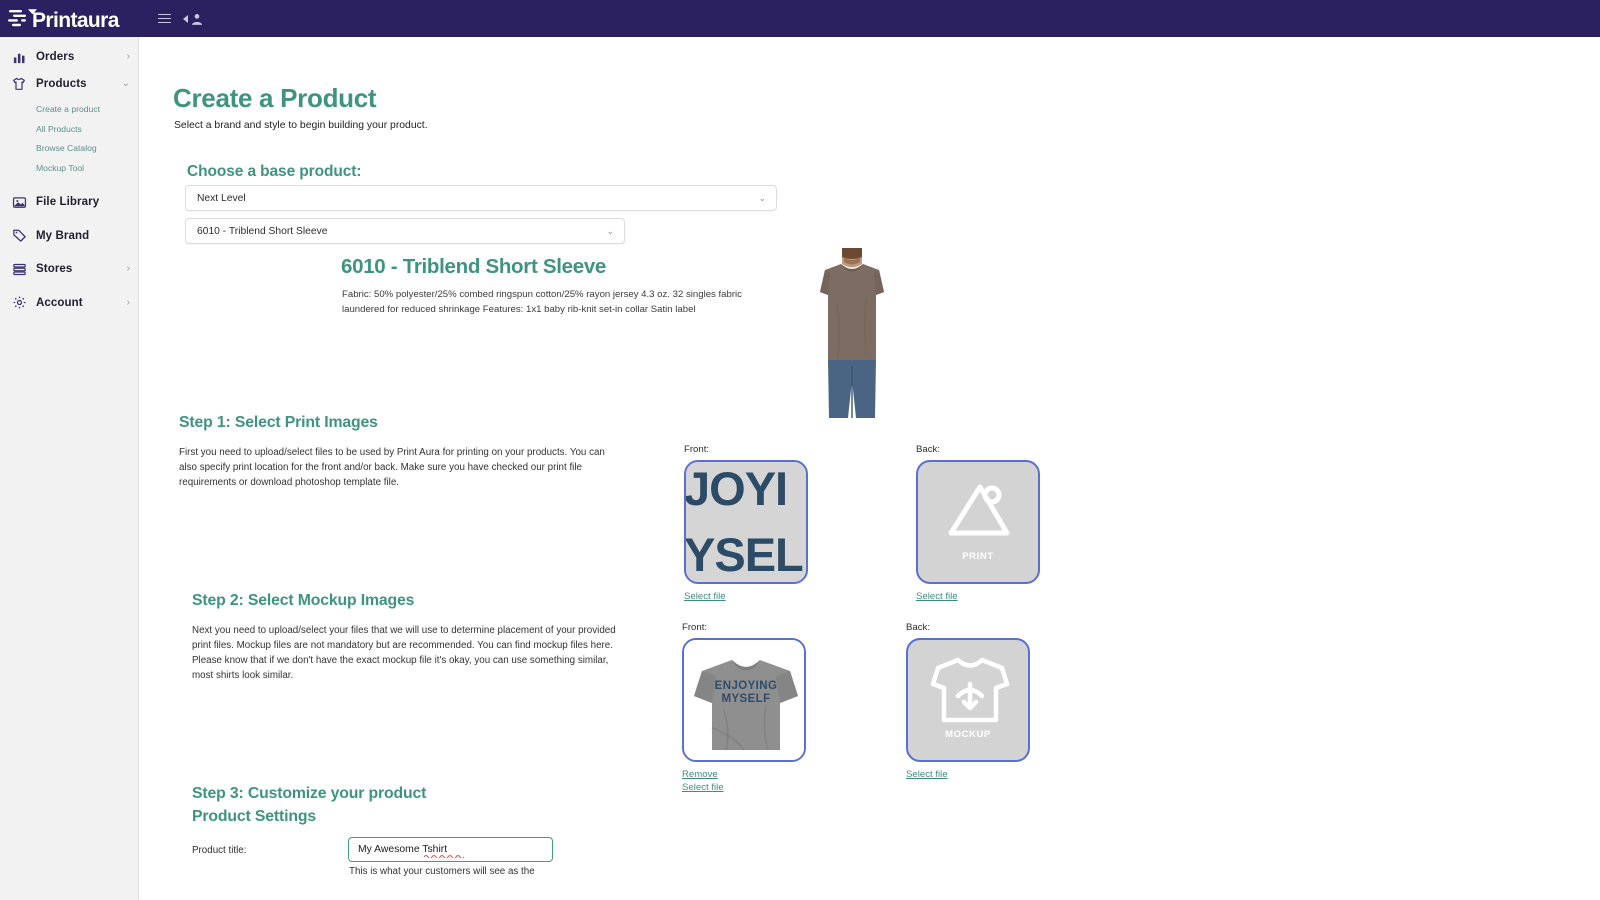 The height and width of the screenshot is (900, 1600). What do you see at coordinates (59, 302) in the screenshot?
I see `sidebar-item-label: Account` at bounding box center [59, 302].